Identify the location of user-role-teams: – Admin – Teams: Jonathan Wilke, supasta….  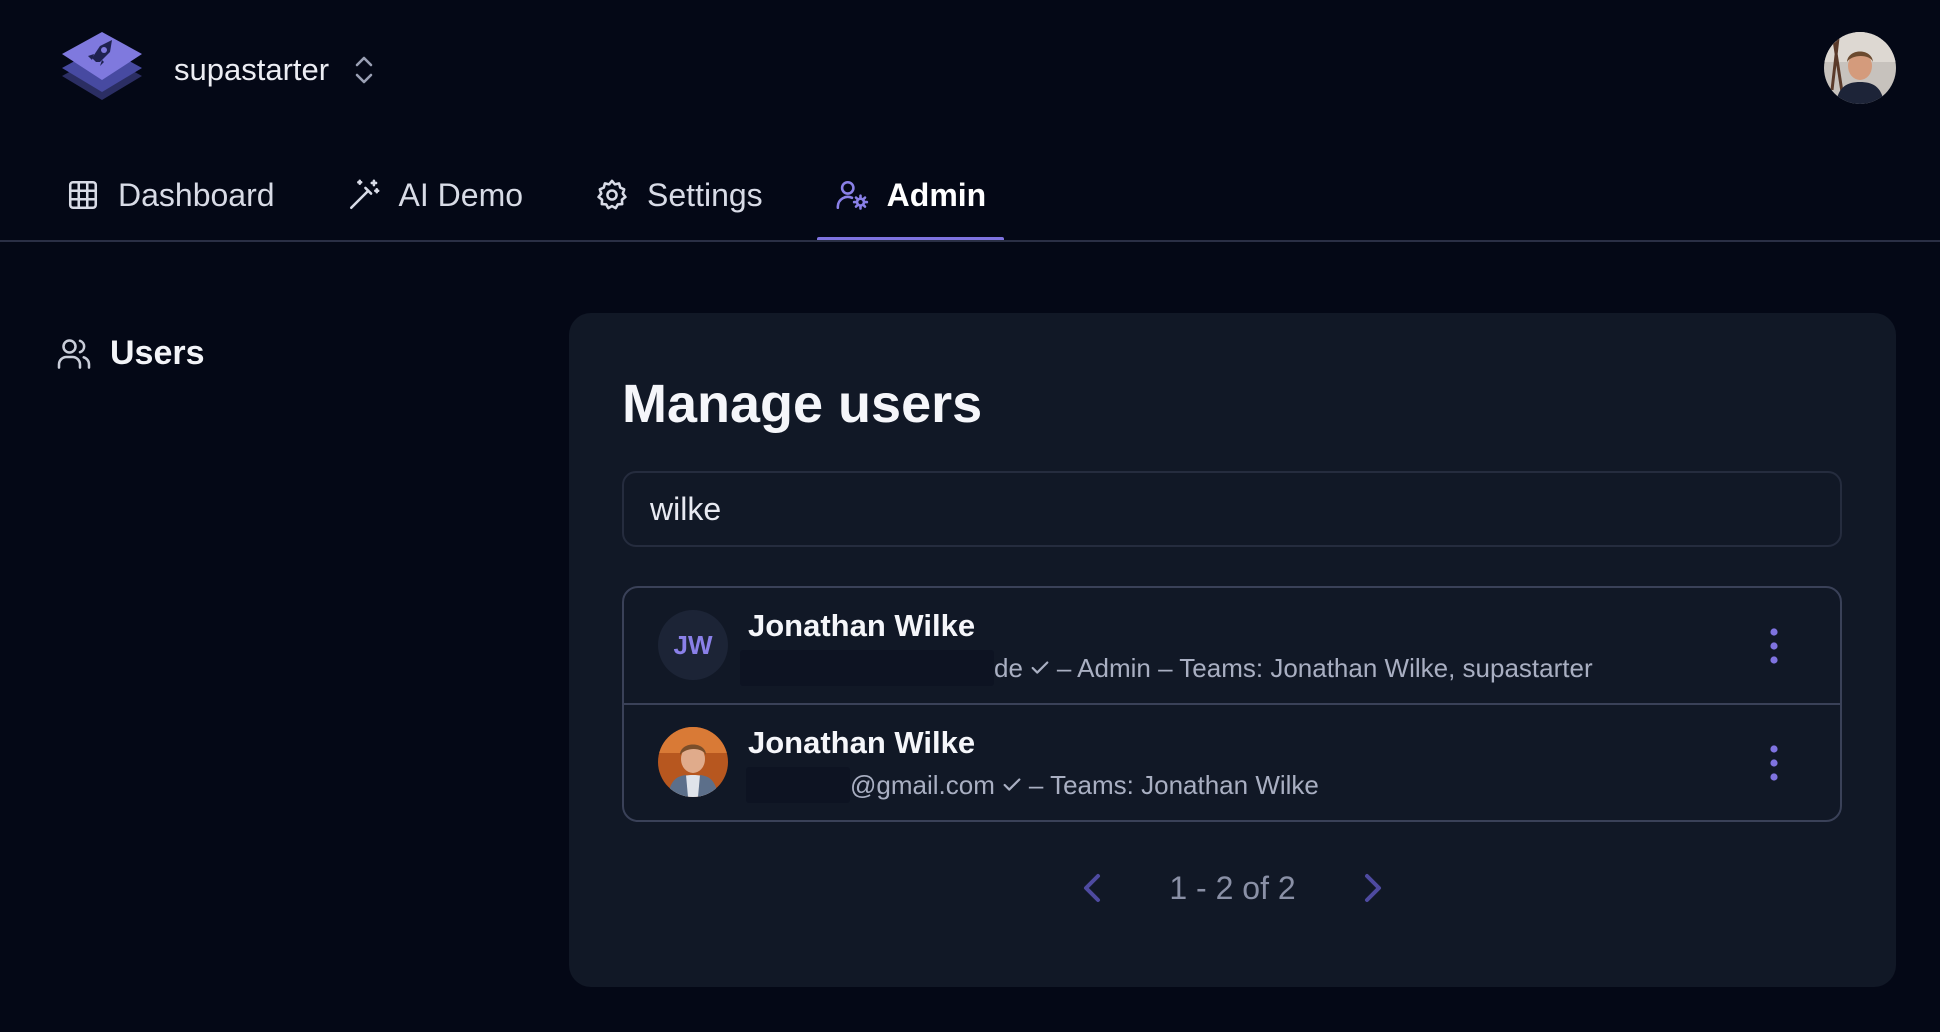
(1324, 667).